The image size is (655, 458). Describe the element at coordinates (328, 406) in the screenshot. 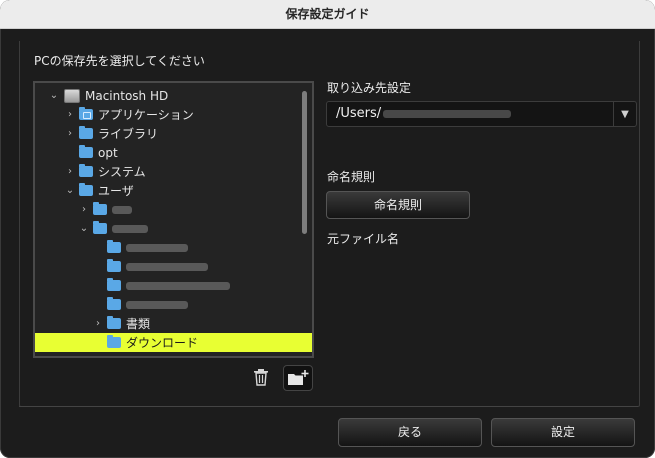

I see `divider` at that location.